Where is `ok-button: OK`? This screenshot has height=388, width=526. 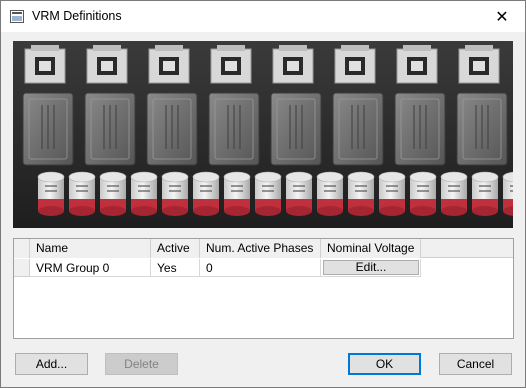
ok-button: OK is located at coordinates (384, 364).